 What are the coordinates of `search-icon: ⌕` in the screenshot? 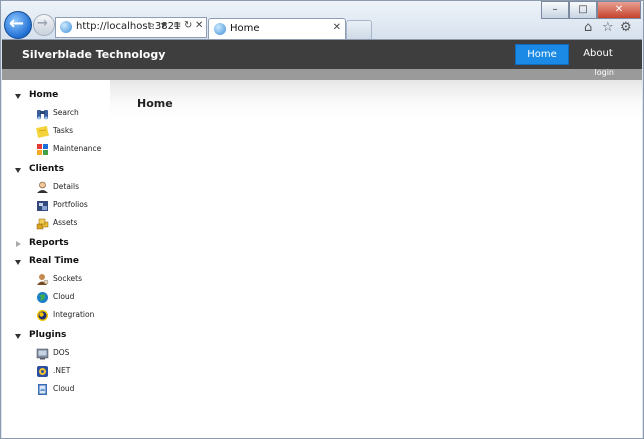 It's located at (152, 25).